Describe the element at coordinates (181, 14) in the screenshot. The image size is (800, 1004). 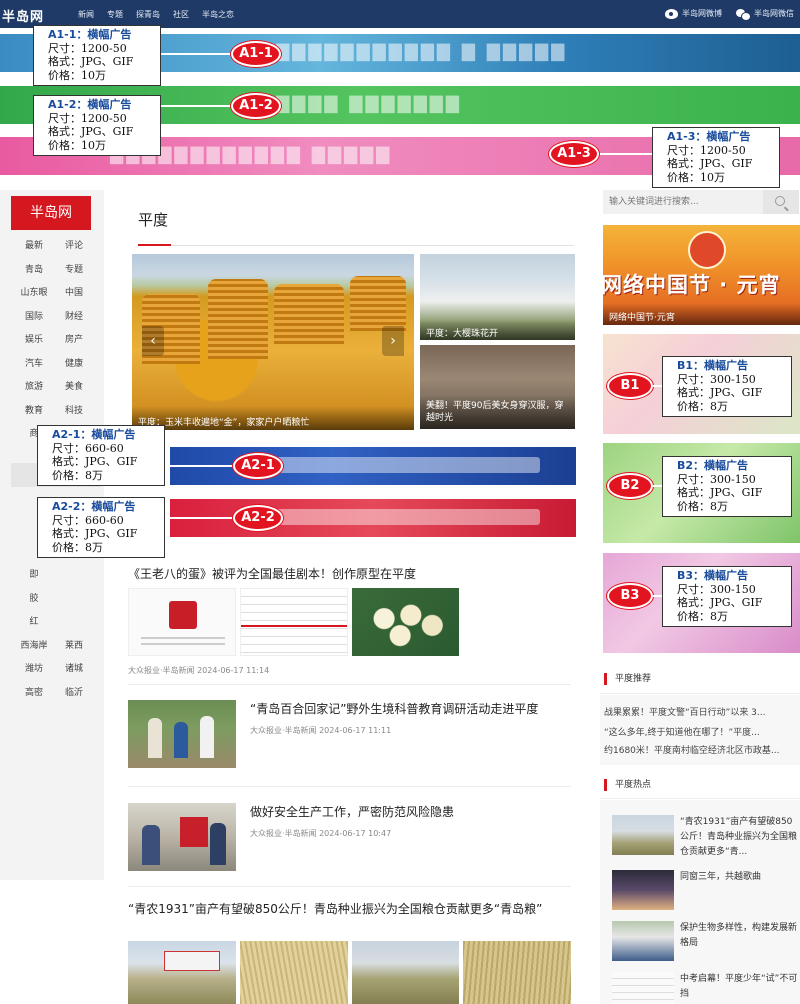
I see `nav-item-community: 社区` at that location.